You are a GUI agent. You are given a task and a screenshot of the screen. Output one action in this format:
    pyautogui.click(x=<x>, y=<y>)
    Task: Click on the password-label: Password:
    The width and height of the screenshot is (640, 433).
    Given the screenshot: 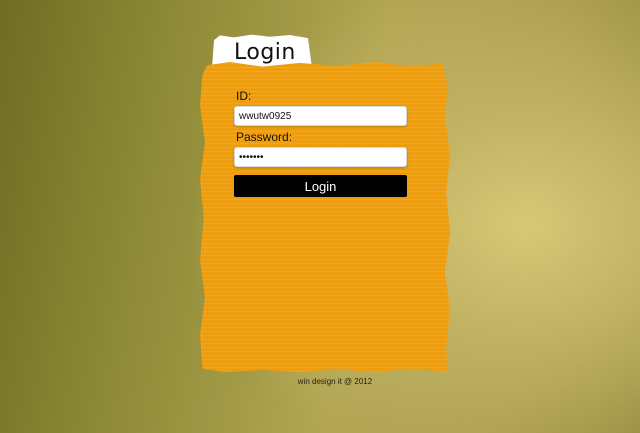 What is the action you would take?
    pyautogui.click(x=264, y=137)
    